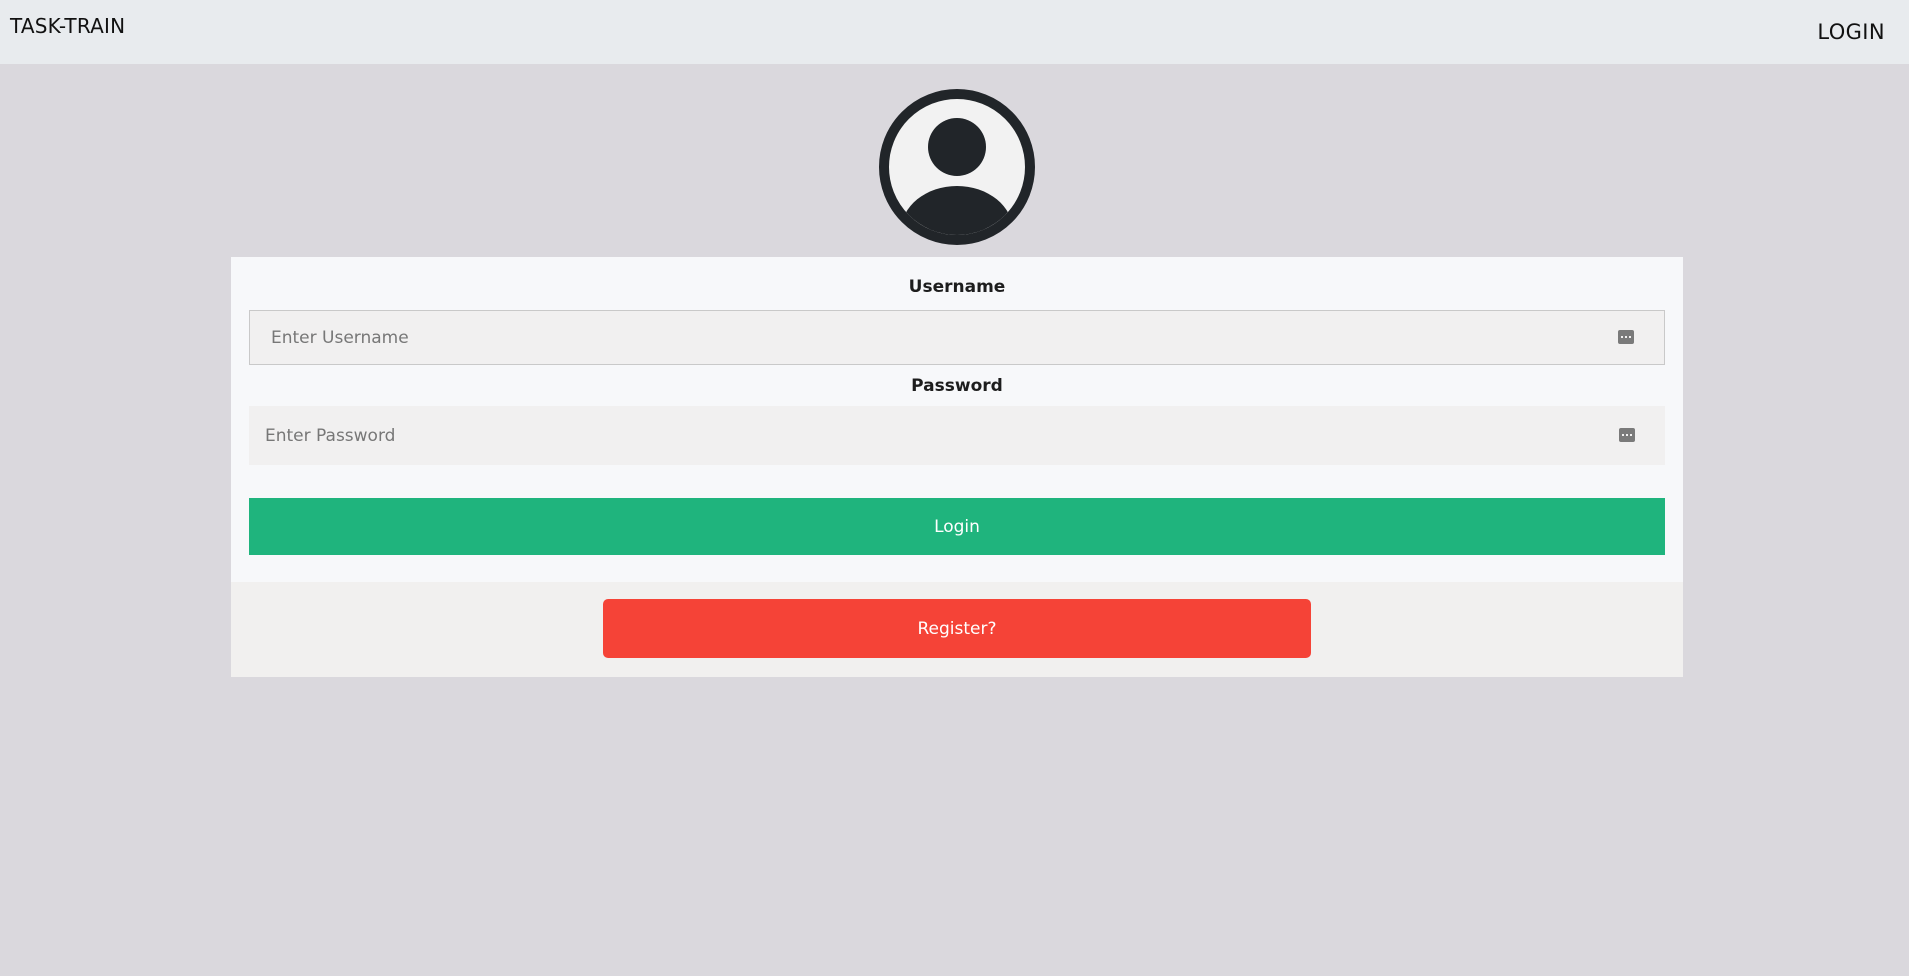 This screenshot has height=976, width=1909. Describe the element at coordinates (957, 167) in the screenshot. I see `user-circle-icon` at that location.